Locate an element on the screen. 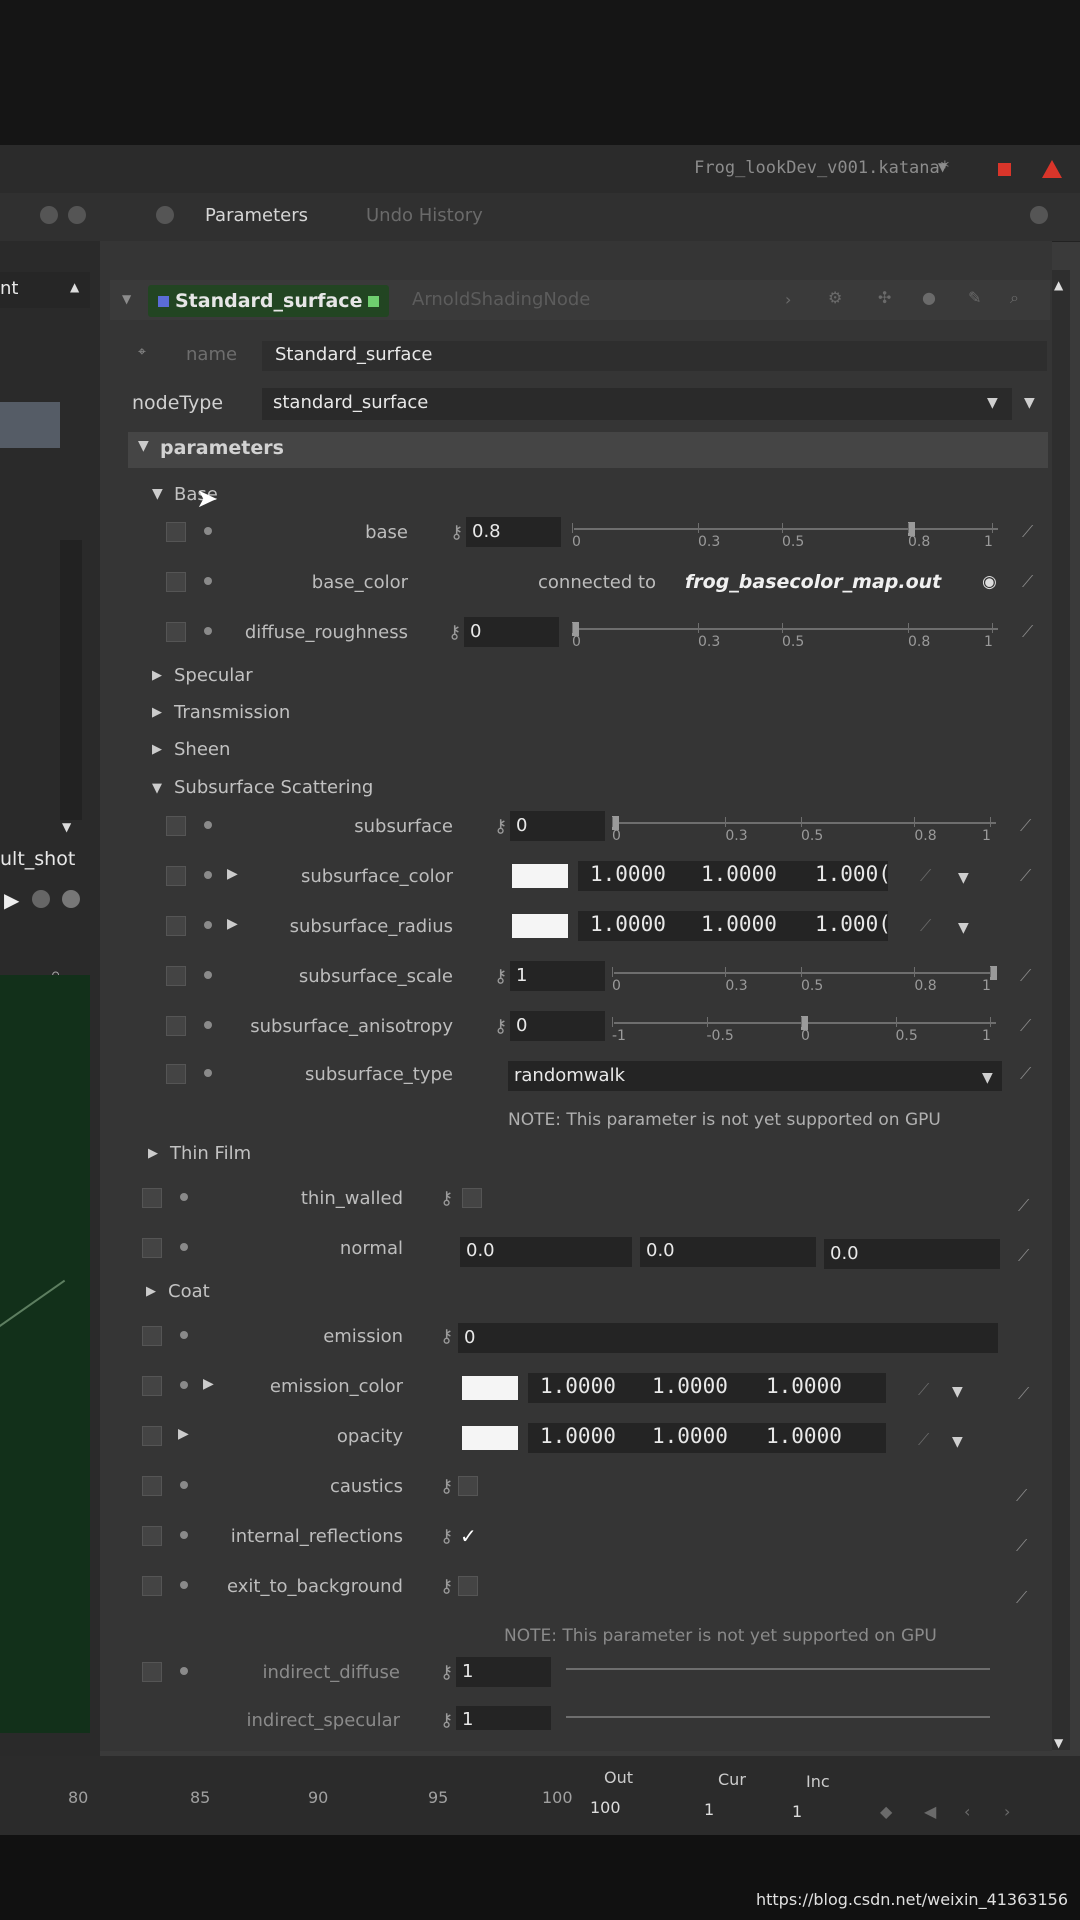  subsurface-collapse-icon: ▼ is located at coordinates (157, 788).